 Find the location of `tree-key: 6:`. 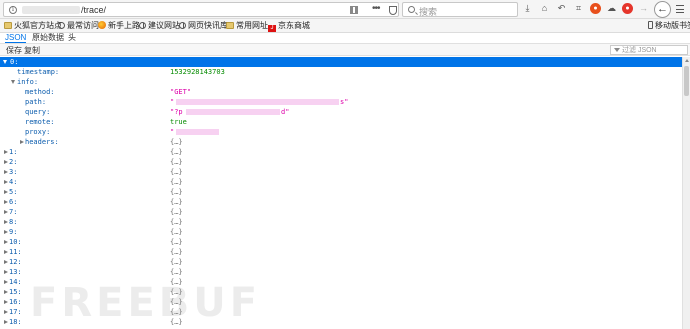

tree-key: 6: is located at coordinates (13, 202).